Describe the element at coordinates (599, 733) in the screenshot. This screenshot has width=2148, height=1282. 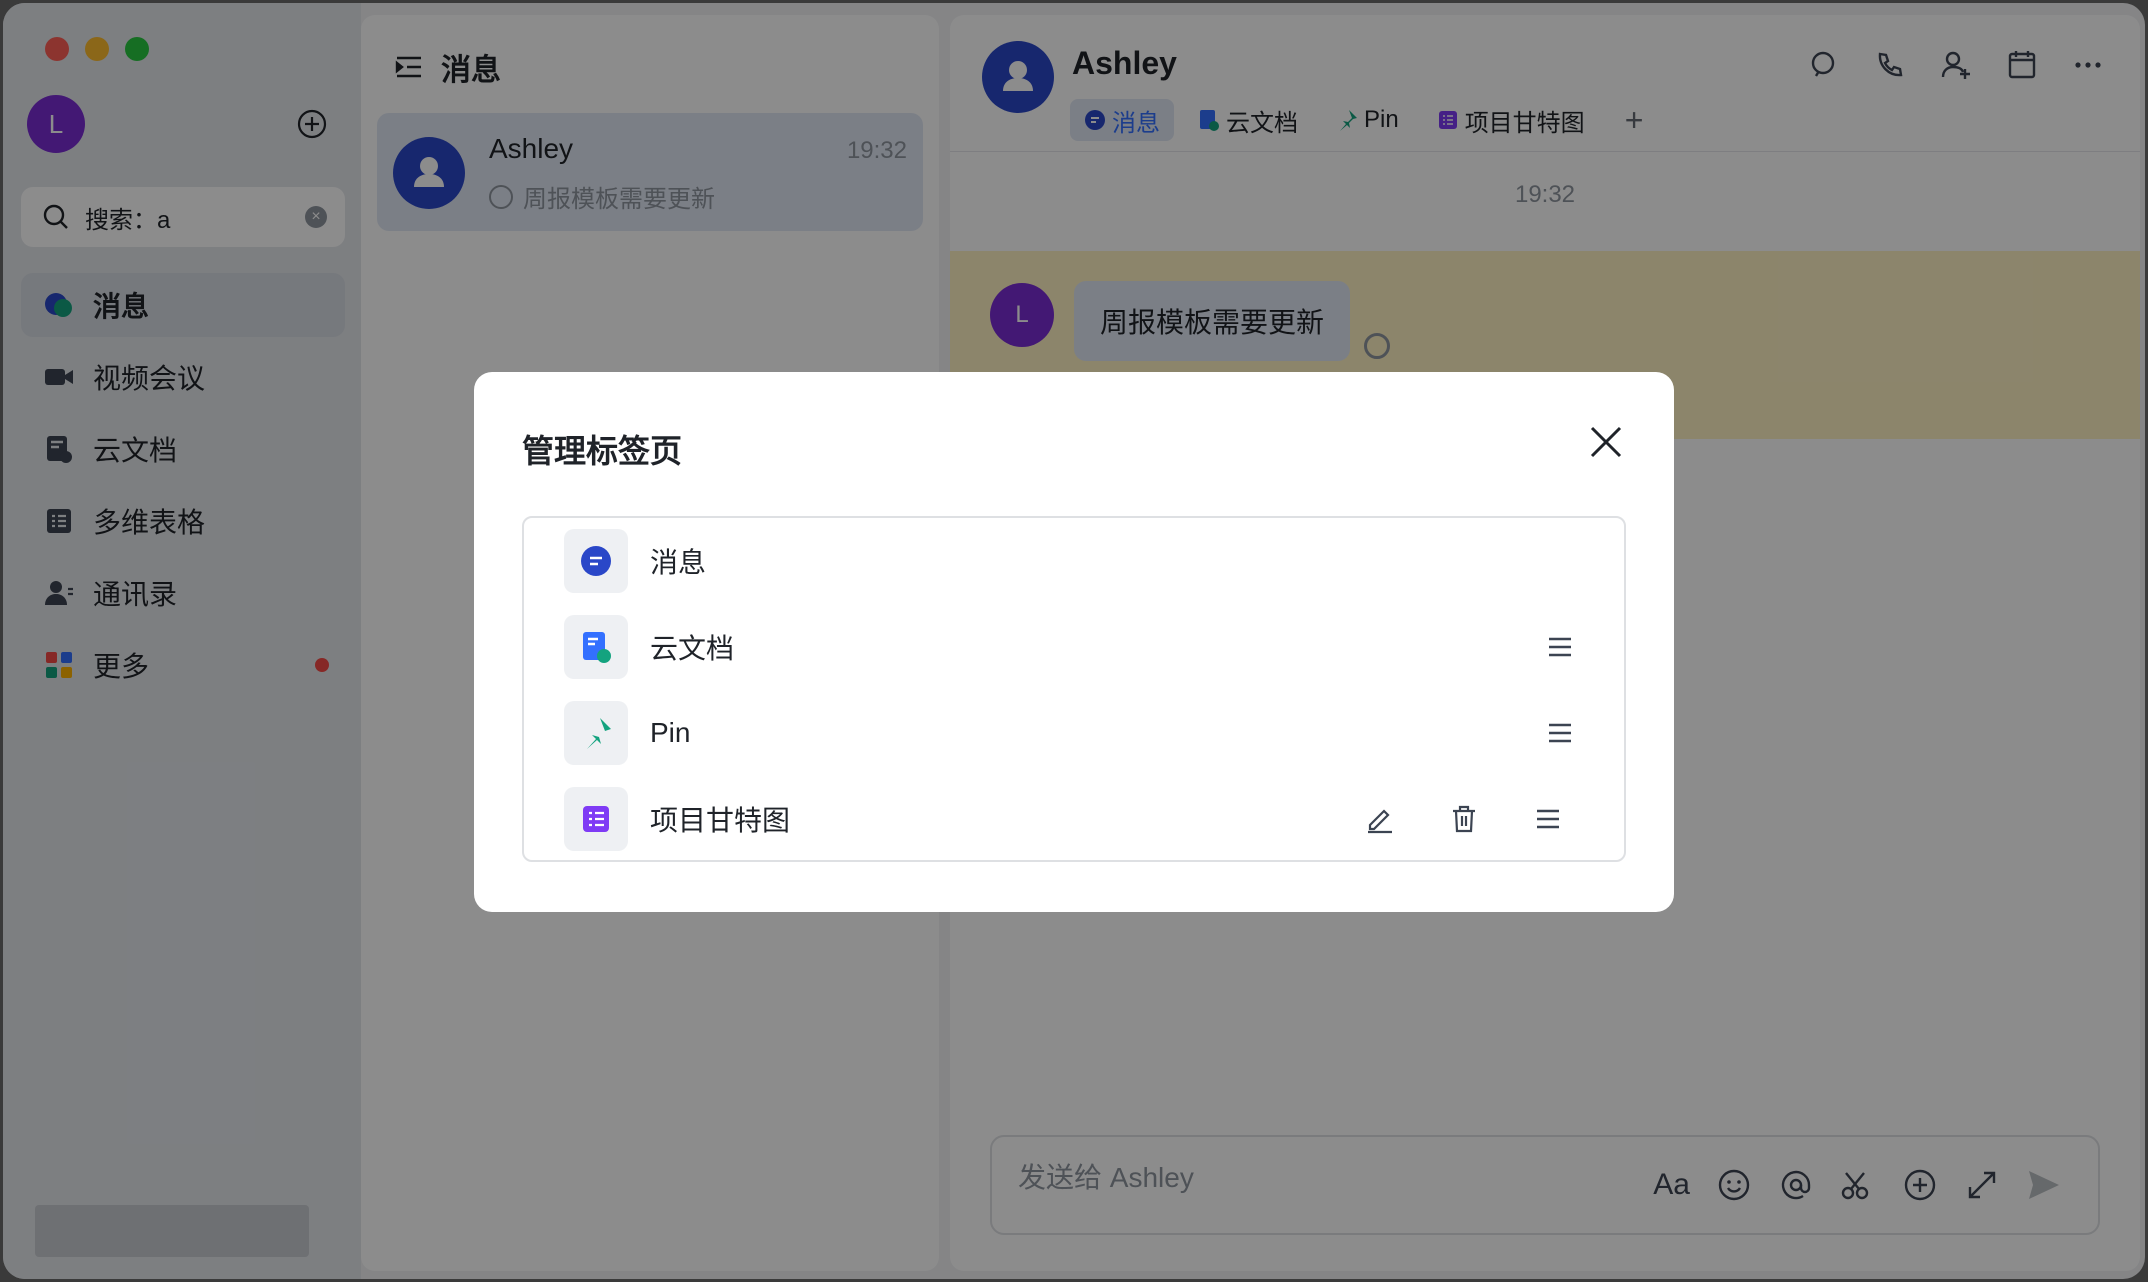
I see `pin-icon` at that location.